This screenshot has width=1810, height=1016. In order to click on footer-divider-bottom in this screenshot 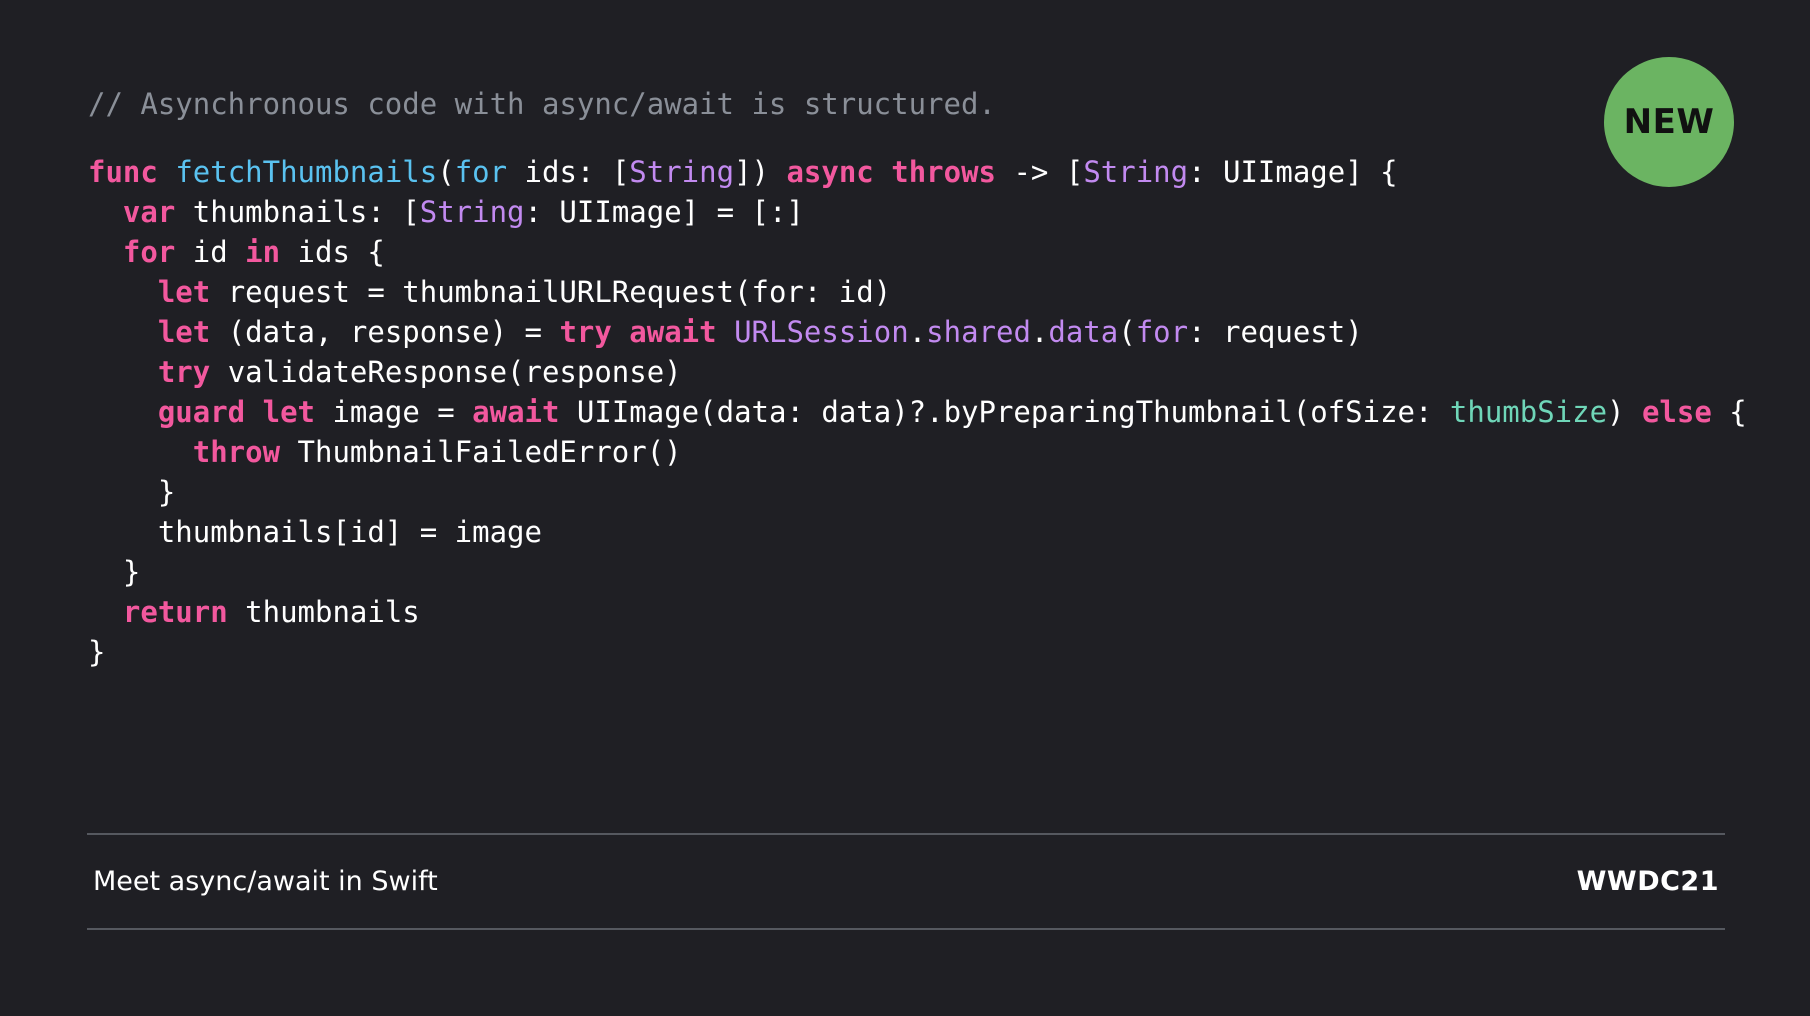, I will do `click(906, 929)`.